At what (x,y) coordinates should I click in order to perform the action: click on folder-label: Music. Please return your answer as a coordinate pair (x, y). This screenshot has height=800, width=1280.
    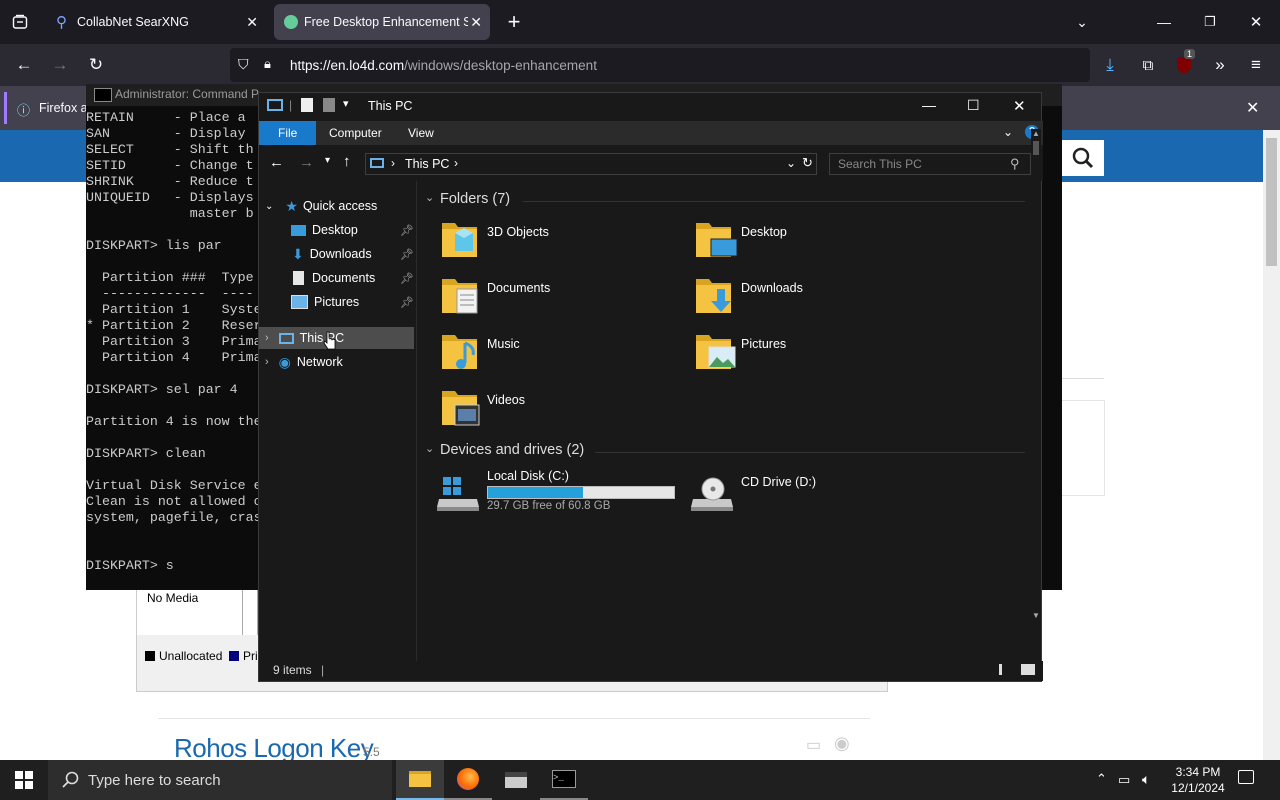
    Looking at the image, I should click on (503, 344).